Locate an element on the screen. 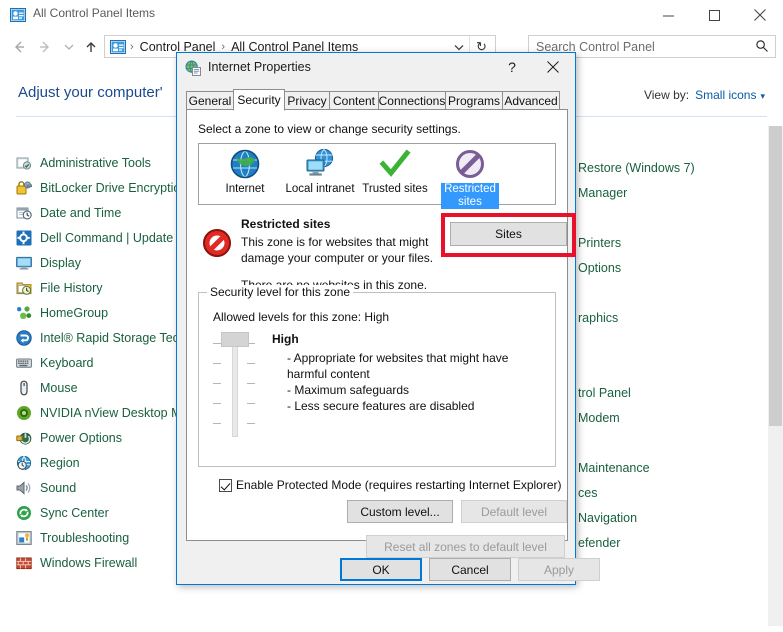 Image resolution: width=783 pixels, height=632 pixels. zone-label: Local intranet is located at coordinates (320, 189).